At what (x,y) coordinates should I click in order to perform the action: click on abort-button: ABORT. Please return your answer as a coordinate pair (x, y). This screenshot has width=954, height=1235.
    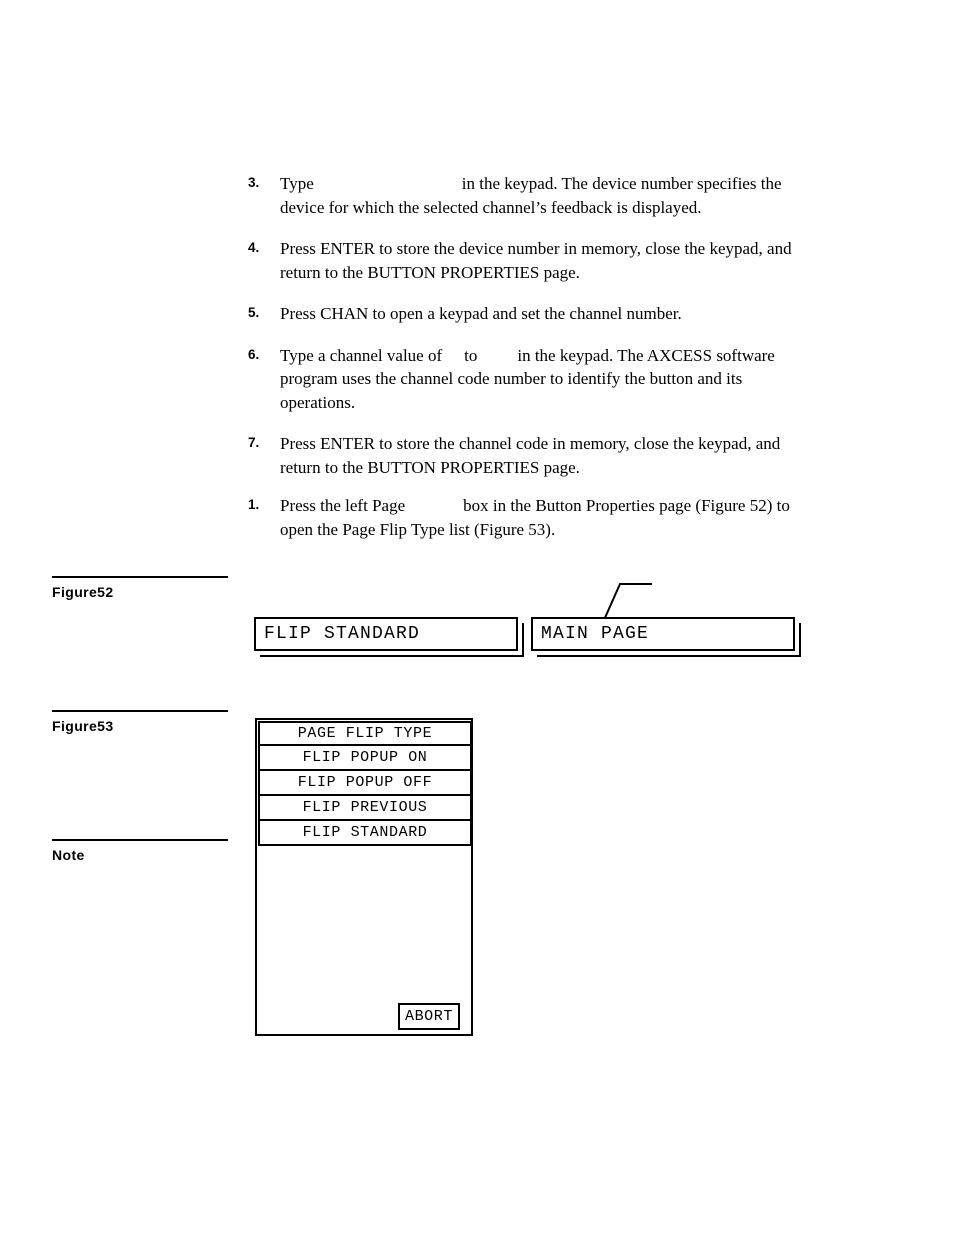
    Looking at the image, I should click on (429, 1016).